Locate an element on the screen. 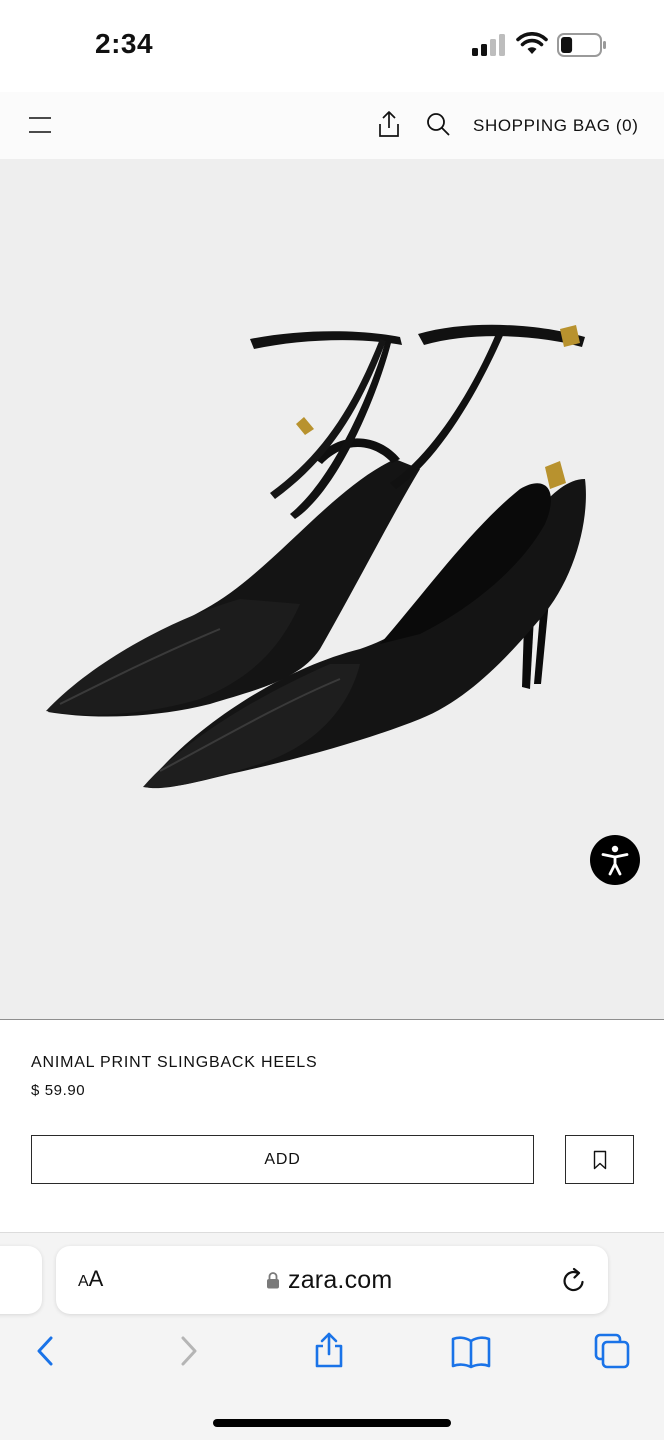 Image resolution: width=664 pixels, height=1440 pixels. back-icon is located at coordinates (45, 1351).